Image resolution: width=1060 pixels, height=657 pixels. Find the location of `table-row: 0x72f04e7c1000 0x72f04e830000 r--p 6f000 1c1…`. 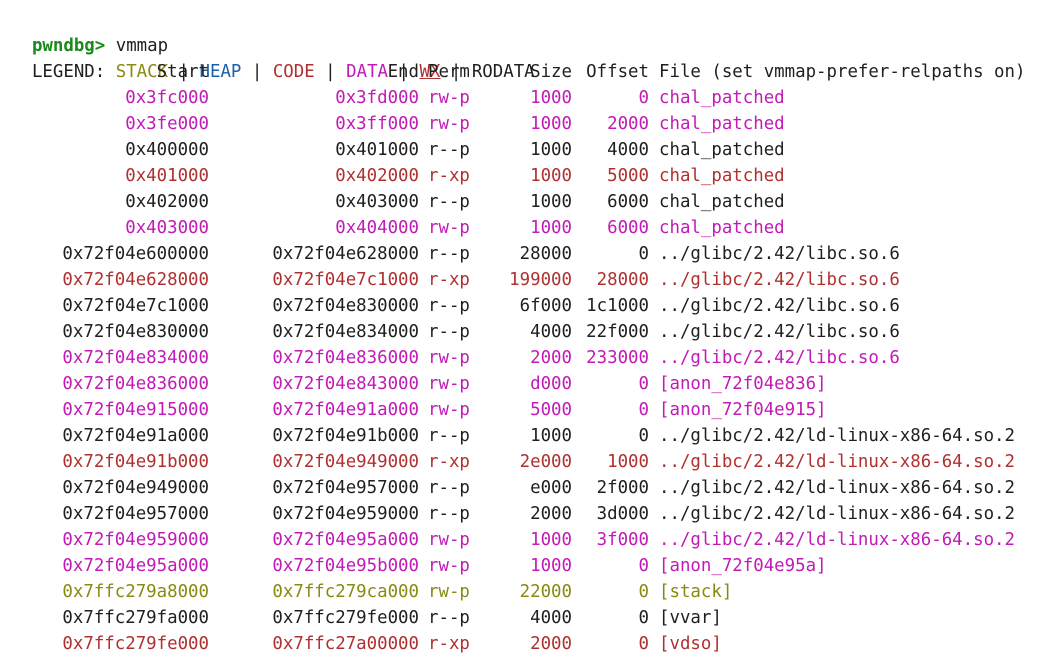

table-row: 0x72f04e7c1000 0x72f04e830000 r--p 6f000 1c1… is located at coordinates (530, 306).